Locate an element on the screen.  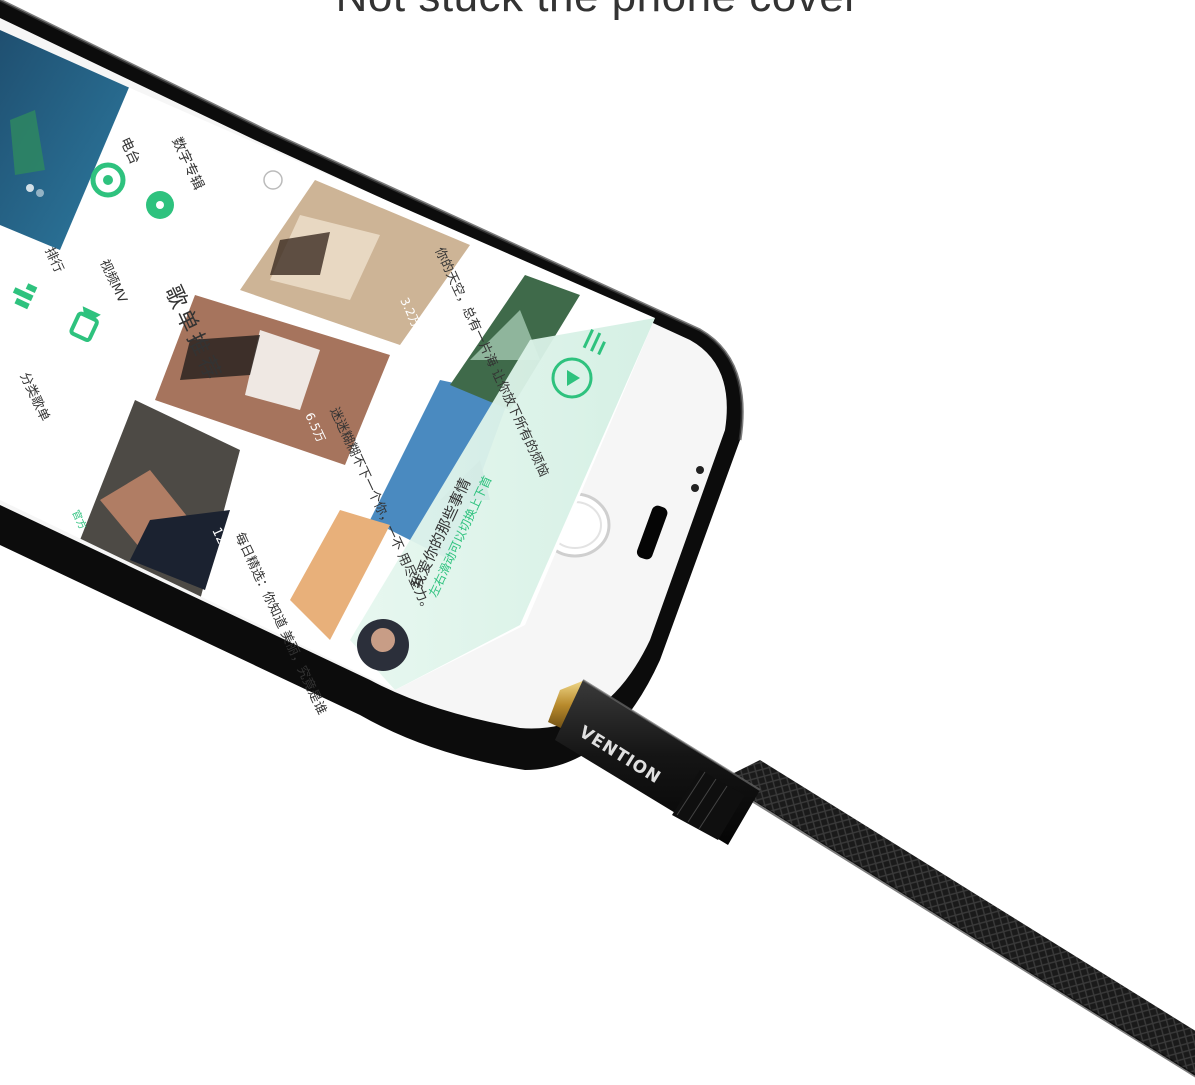
album-disc-icon is located at coordinates (160, 205).